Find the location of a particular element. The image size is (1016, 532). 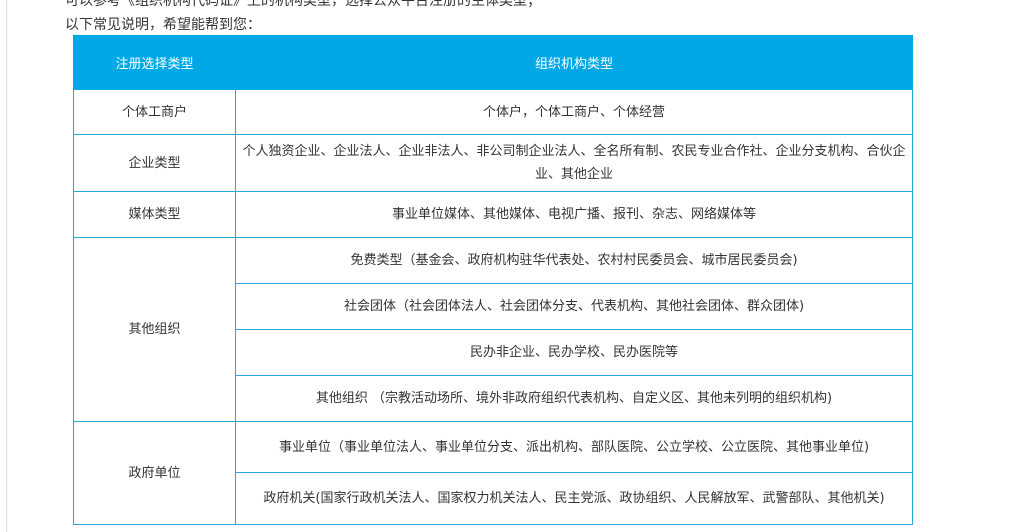

intro-line-1: 可以参考《组织机构代码证》上的机构类型，选择公众平台注册的主体类型； is located at coordinates (303, 4).